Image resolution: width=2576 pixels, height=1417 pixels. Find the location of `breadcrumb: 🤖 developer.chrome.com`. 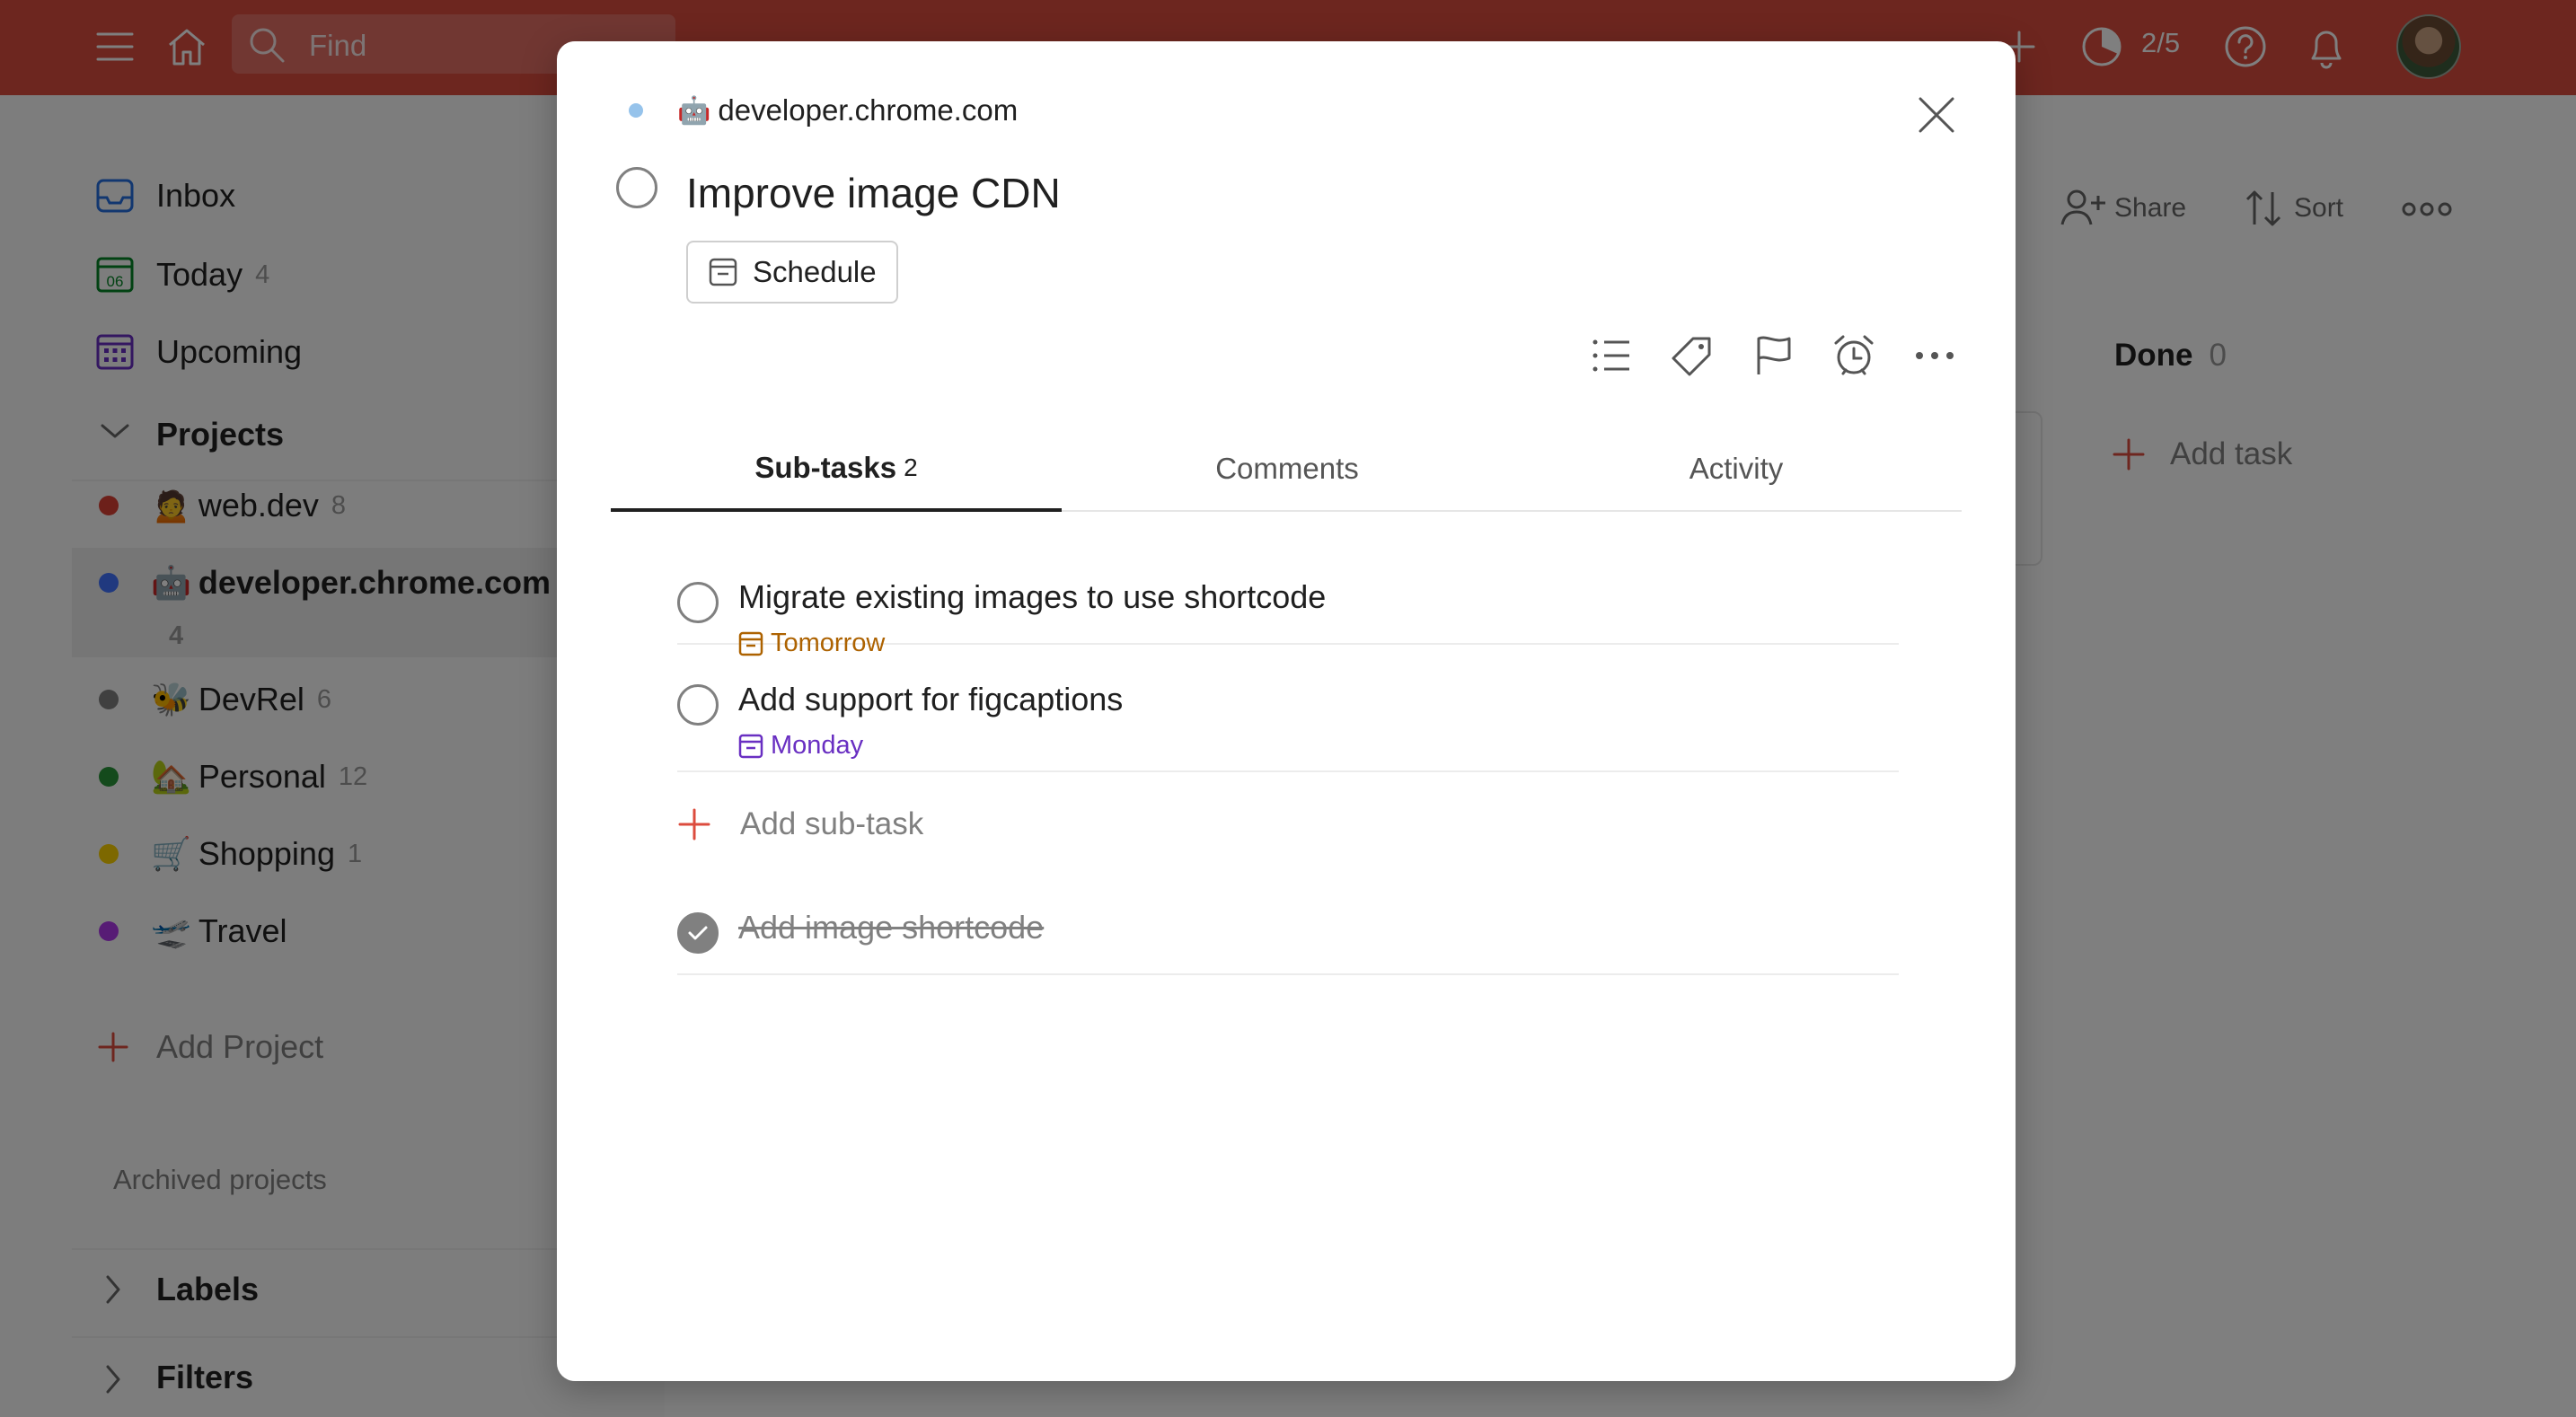

breadcrumb: 🤖 developer.chrome.com is located at coordinates (823, 110).